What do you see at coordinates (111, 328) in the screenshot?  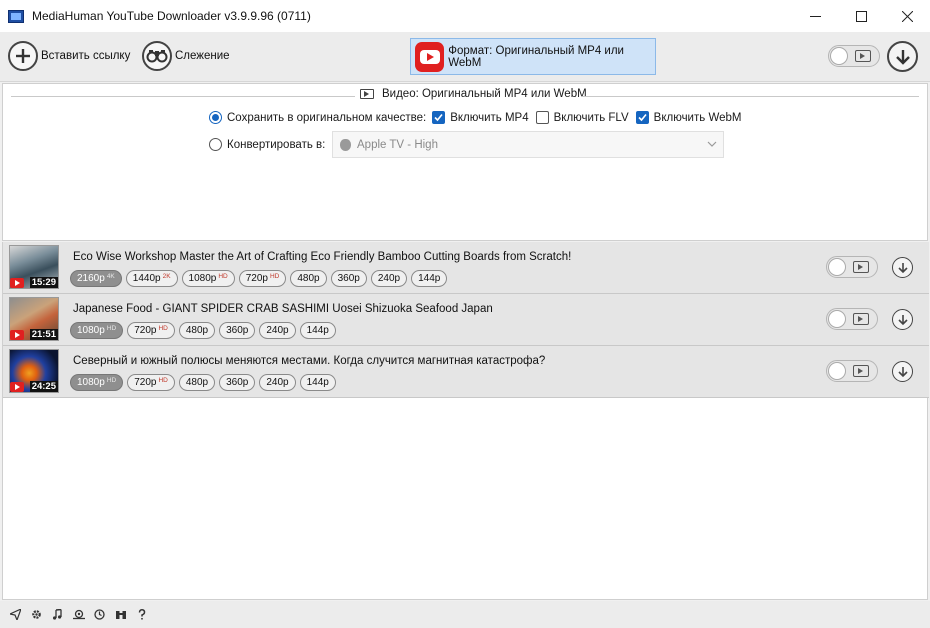 I see `quality-badge: HD` at bounding box center [111, 328].